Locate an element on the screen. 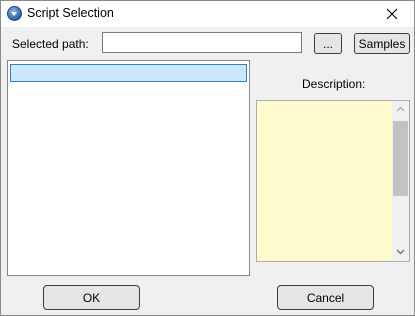  description-scrollbar is located at coordinates (400, 181).